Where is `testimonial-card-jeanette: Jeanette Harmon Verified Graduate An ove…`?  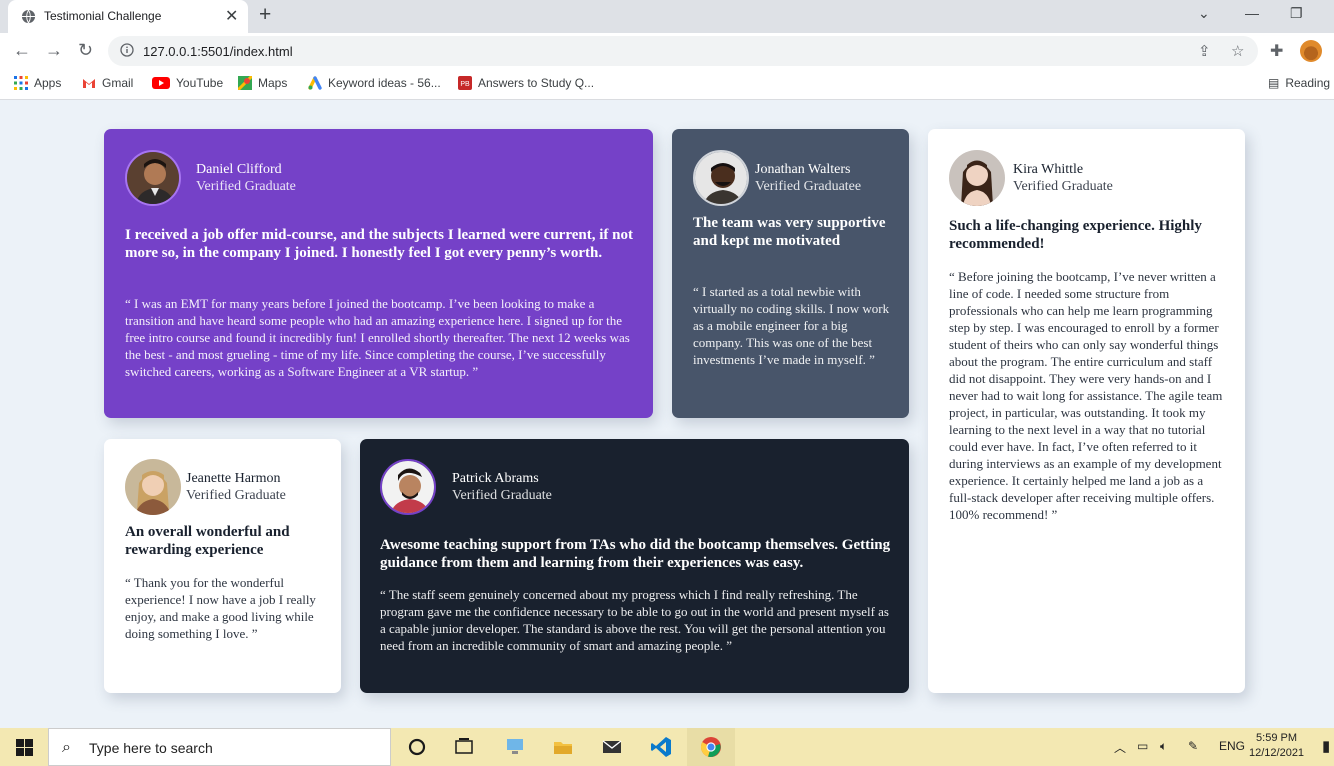 testimonial-card-jeanette: Jeanette Harmon Verified Graduate An ove… is located at coordinates (222, 566).